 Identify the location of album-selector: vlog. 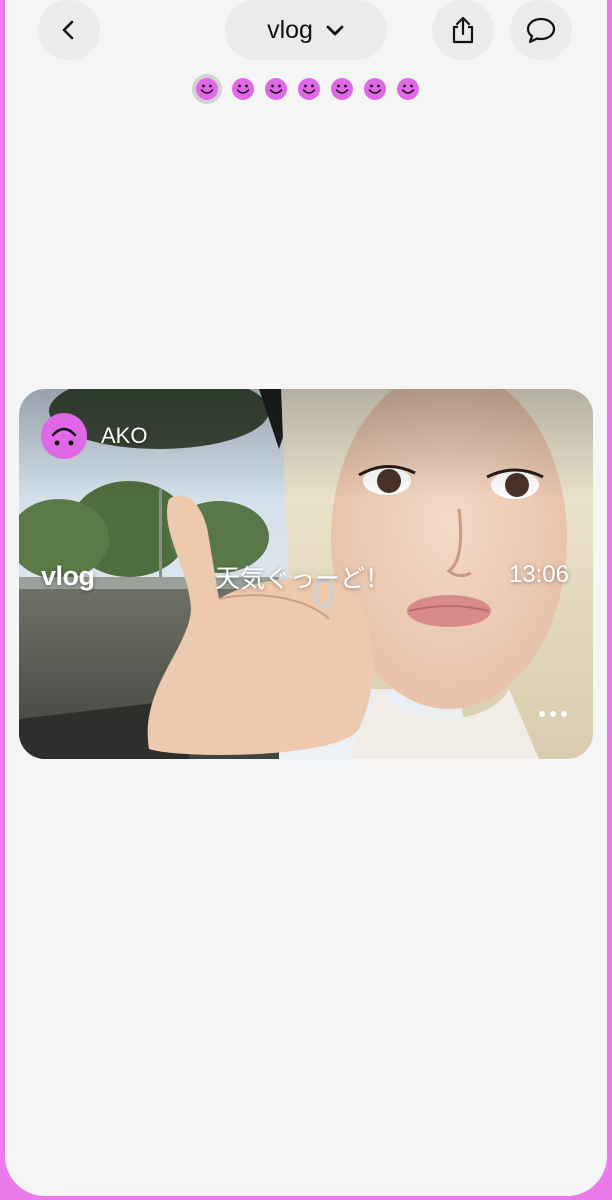
(306, 30).